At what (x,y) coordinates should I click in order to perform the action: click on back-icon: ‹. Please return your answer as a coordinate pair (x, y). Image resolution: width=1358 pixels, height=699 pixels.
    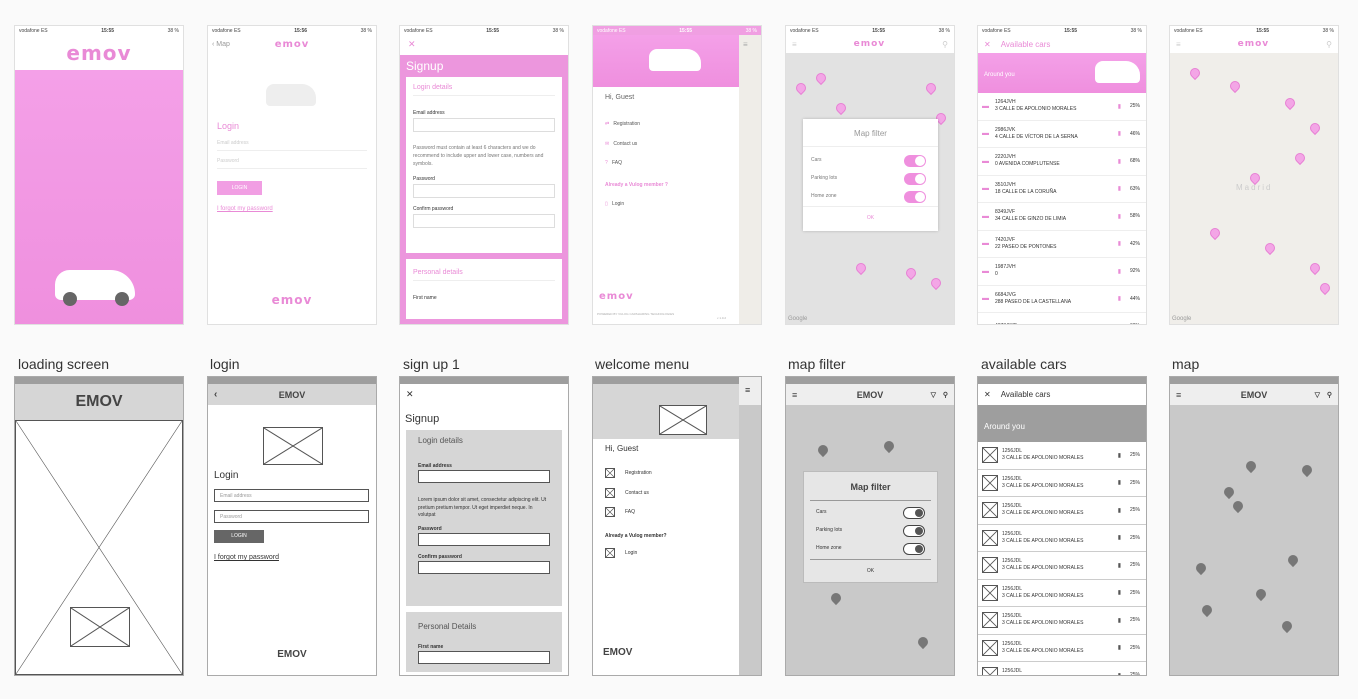
    Looking at the image, I should click on (215, 394).